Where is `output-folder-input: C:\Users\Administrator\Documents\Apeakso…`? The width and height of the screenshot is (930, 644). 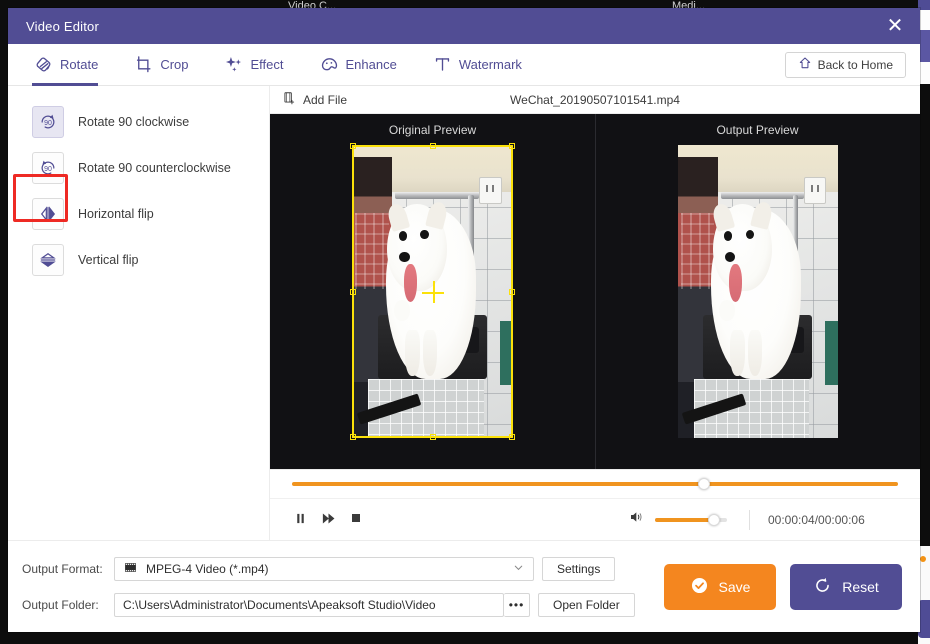
output-folder-input: C:\Users\Administrator\Documents\Apeakso… is located at coordinates (309, 604).